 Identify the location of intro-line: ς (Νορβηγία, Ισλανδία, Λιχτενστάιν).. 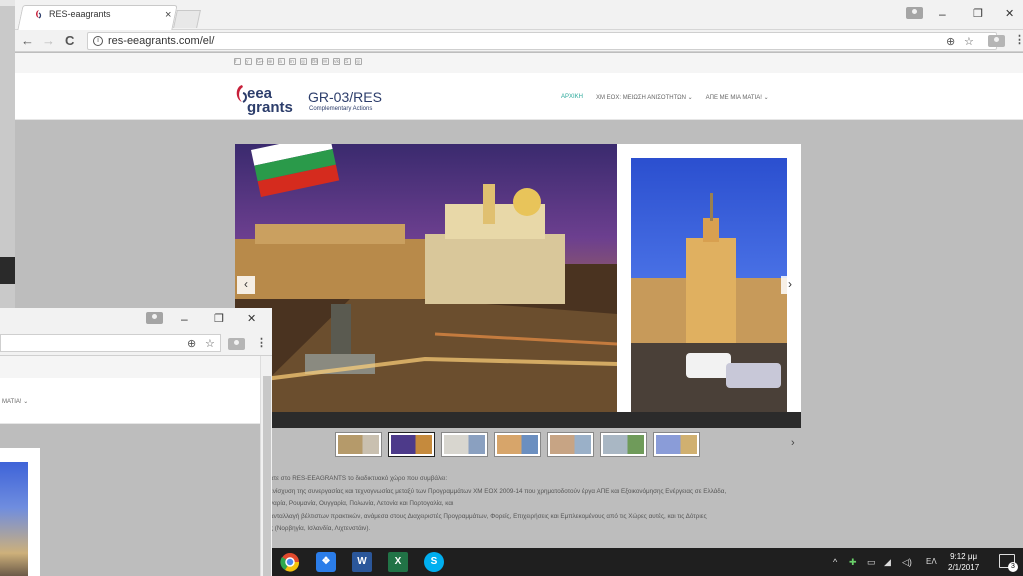
(320, 528).